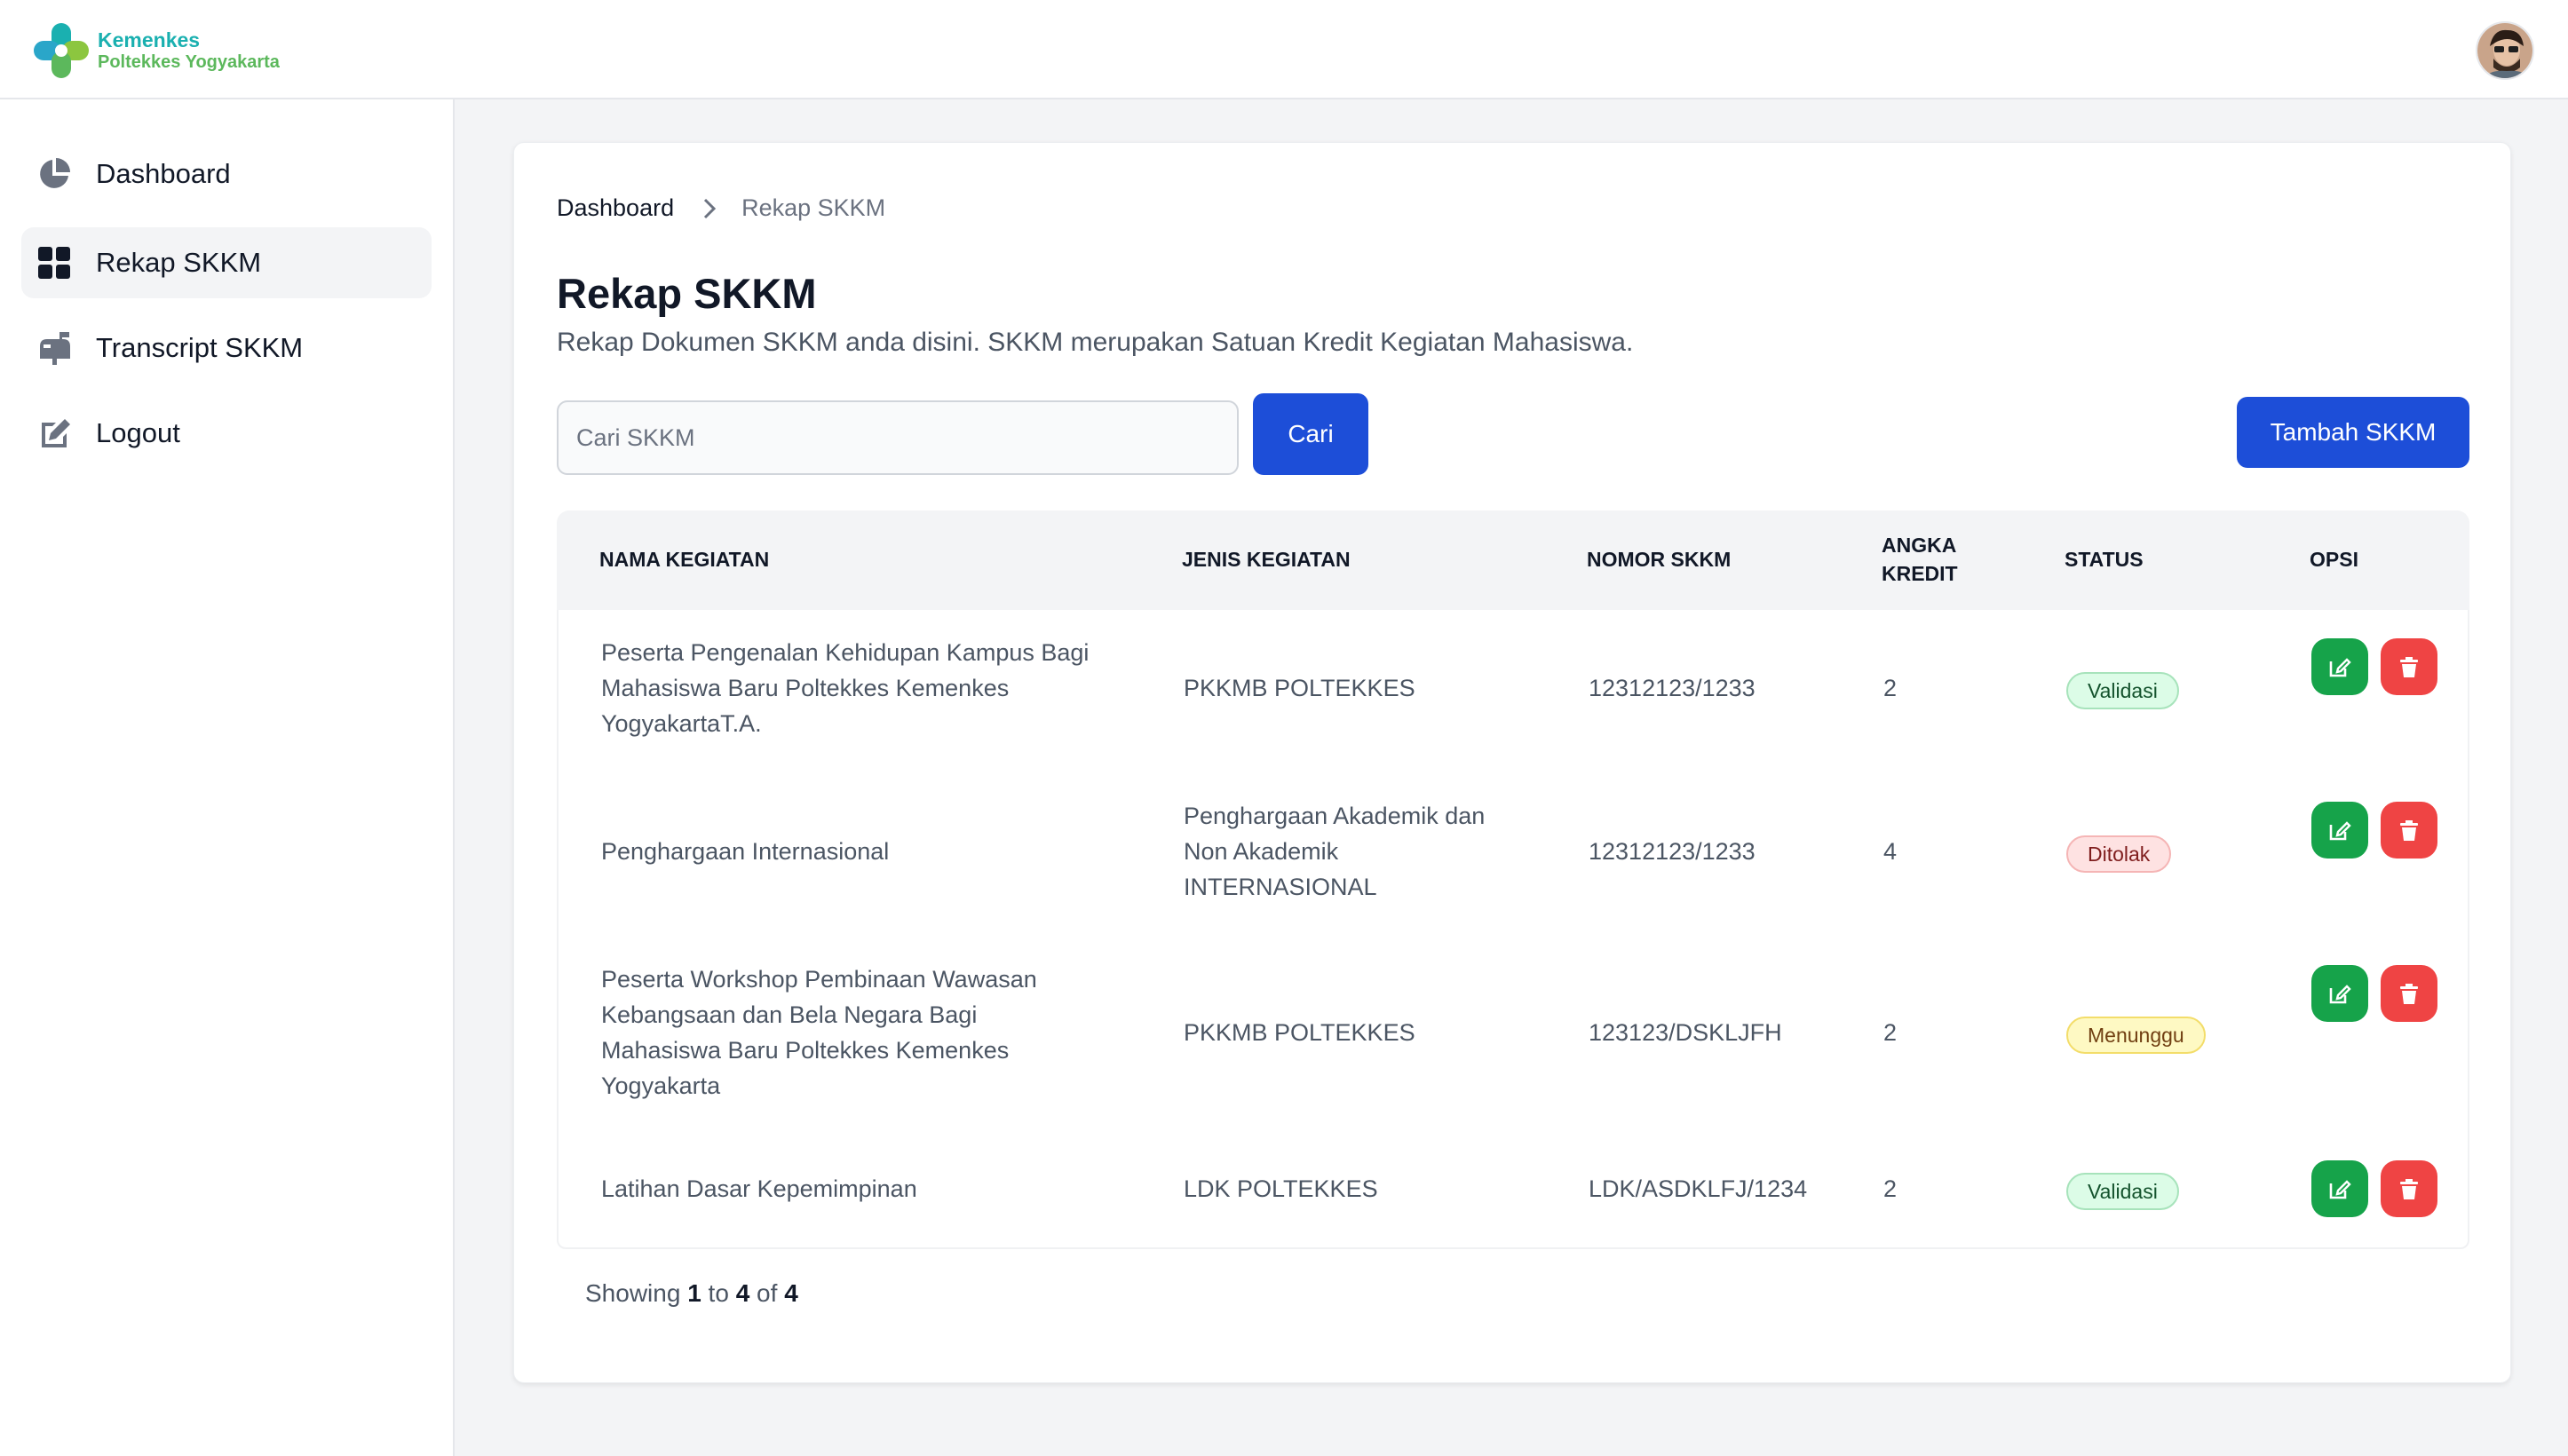  I want to click on pagination-to-word: to, so click(718, 1293).